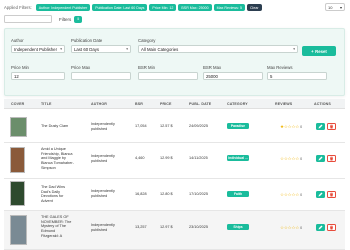 This screenshot has height=250, width=350. Describe the element at coordinates (238, 227) in the screenshot. I see `category-badge: Ships` at that location.